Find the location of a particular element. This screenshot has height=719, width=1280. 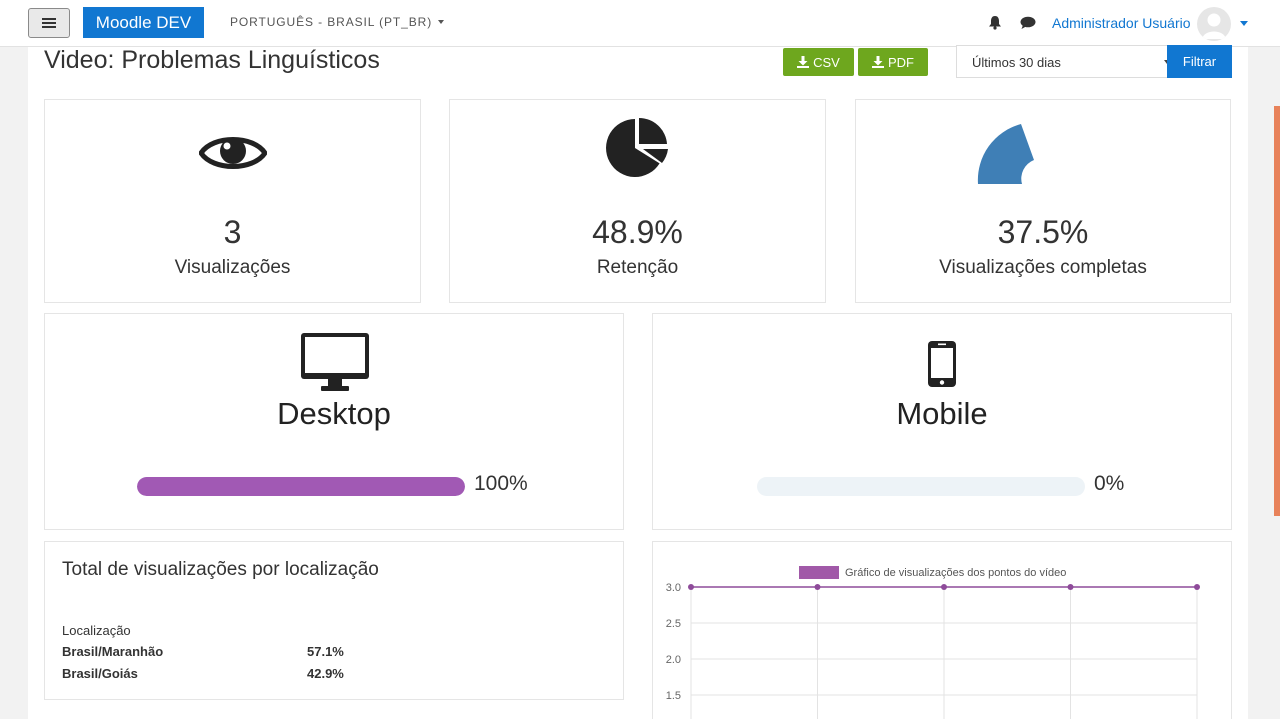

chat-icon is located at coordinates (1028, 23).